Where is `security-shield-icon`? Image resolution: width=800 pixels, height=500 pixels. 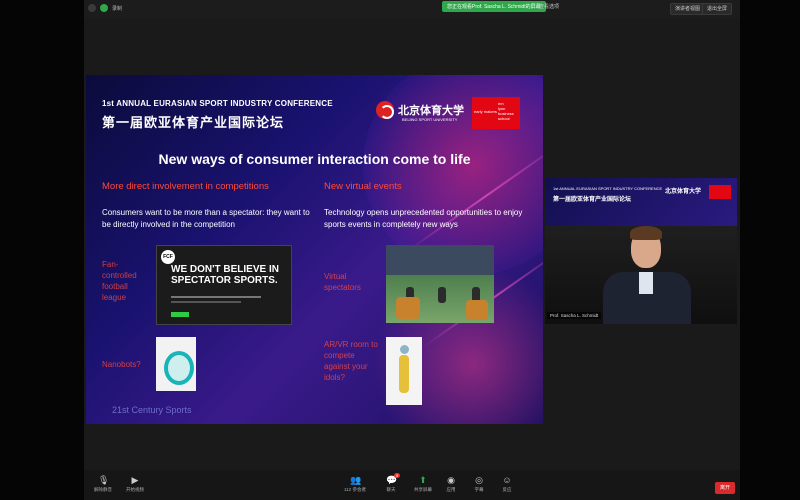 security-shield-icon is located at coordinates (104, 8).